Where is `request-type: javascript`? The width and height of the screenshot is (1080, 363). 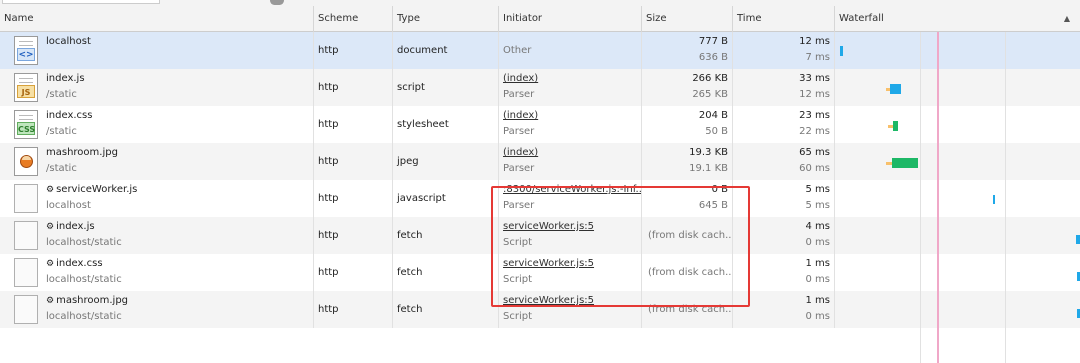
request-type: javascript is located at coordinates (446, 198).